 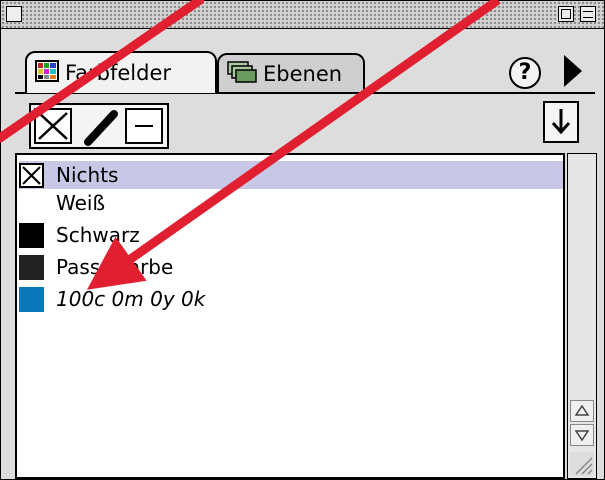 I want to click on new-swatch-icon, so click(x=561, y=122).